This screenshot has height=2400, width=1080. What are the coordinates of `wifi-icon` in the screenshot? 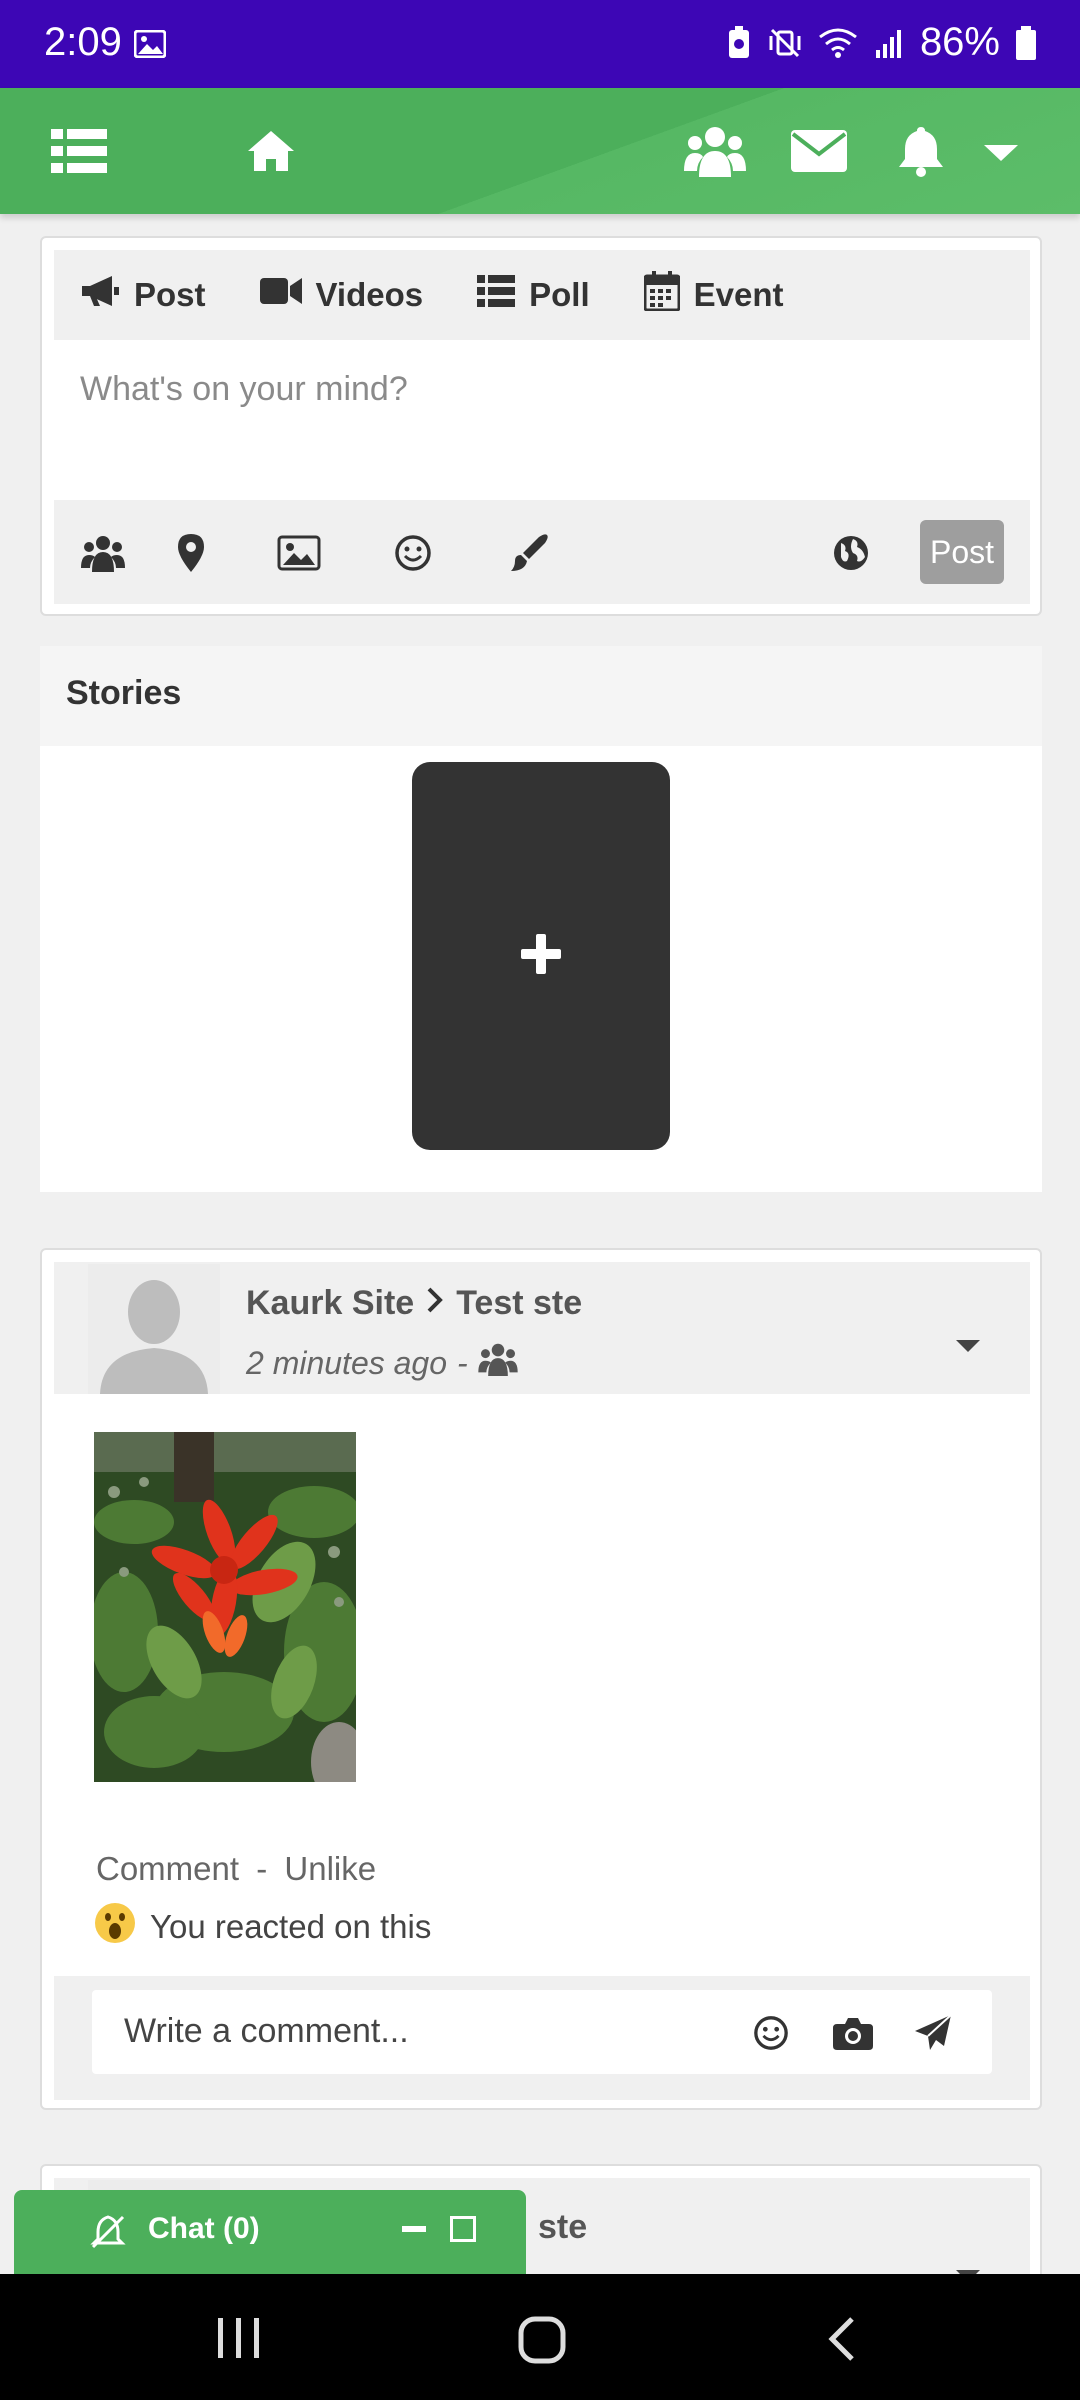 It's located at (838, 43).